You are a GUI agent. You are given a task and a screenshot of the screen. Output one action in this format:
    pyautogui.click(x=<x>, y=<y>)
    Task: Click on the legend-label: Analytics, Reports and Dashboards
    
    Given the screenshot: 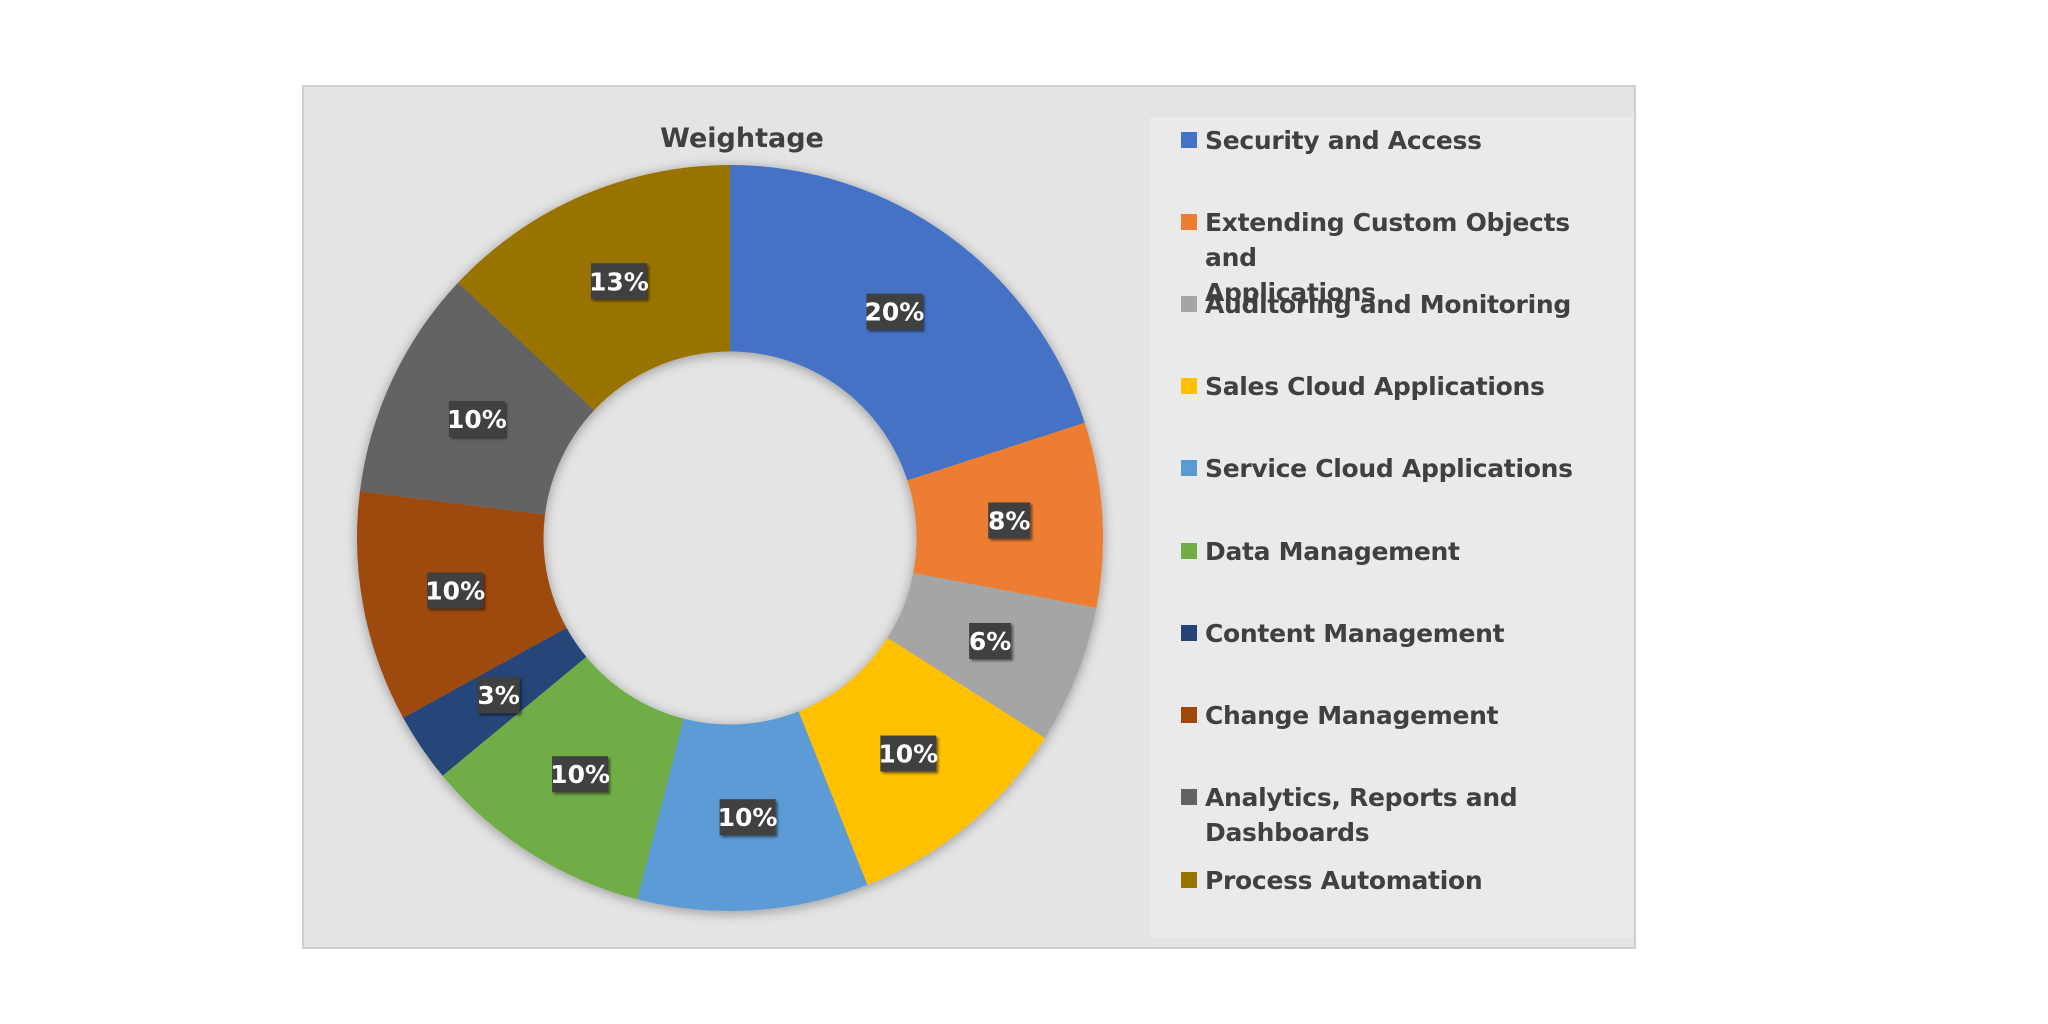 What is the action you would take?
    pyautogui.click(x=1415, y=815)
    